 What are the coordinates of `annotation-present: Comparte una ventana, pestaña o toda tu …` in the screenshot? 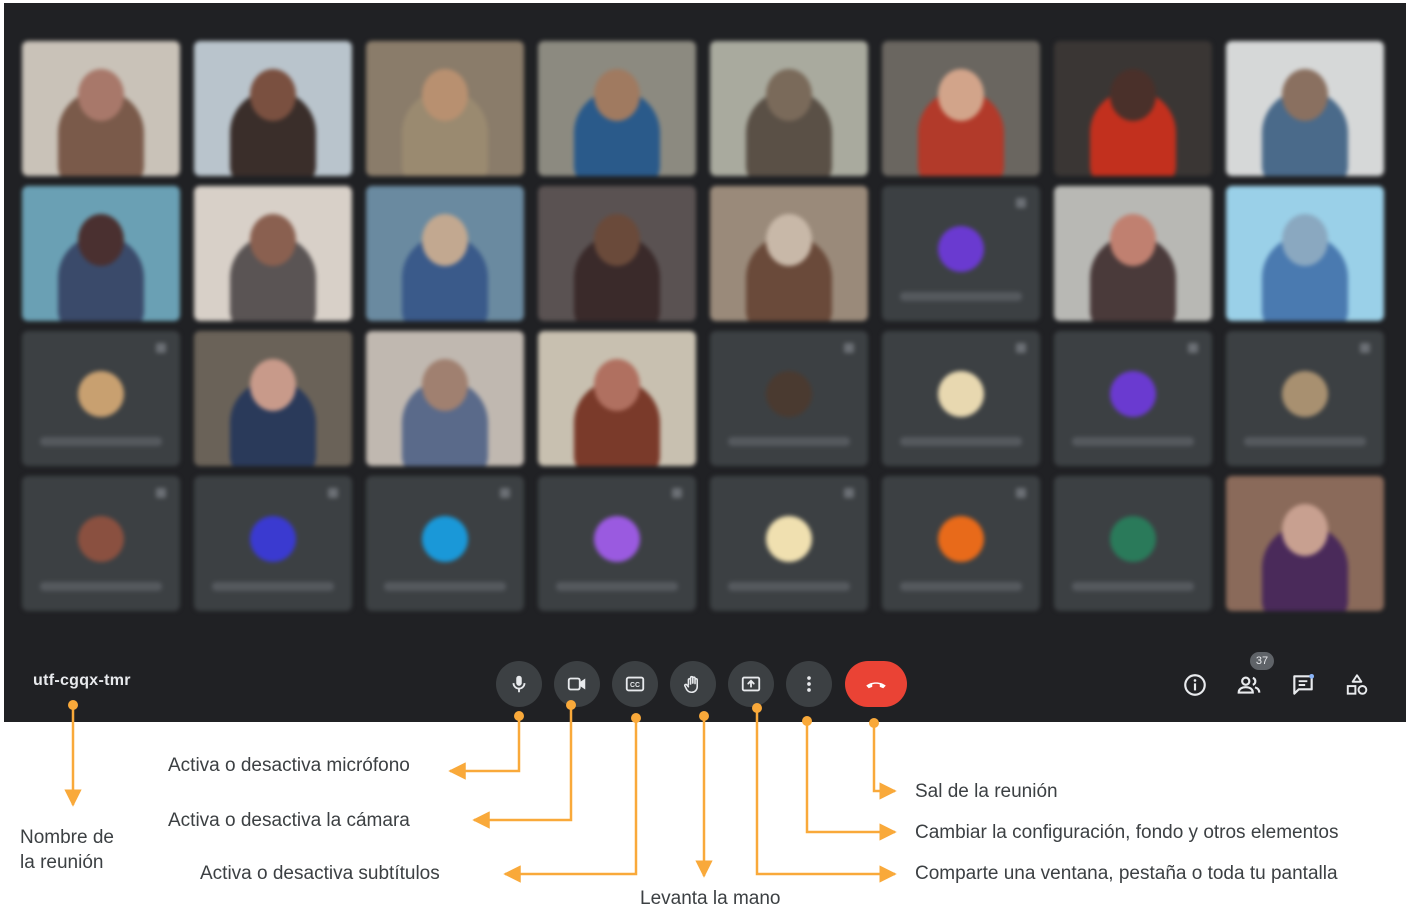 It's located at (1126, 873).